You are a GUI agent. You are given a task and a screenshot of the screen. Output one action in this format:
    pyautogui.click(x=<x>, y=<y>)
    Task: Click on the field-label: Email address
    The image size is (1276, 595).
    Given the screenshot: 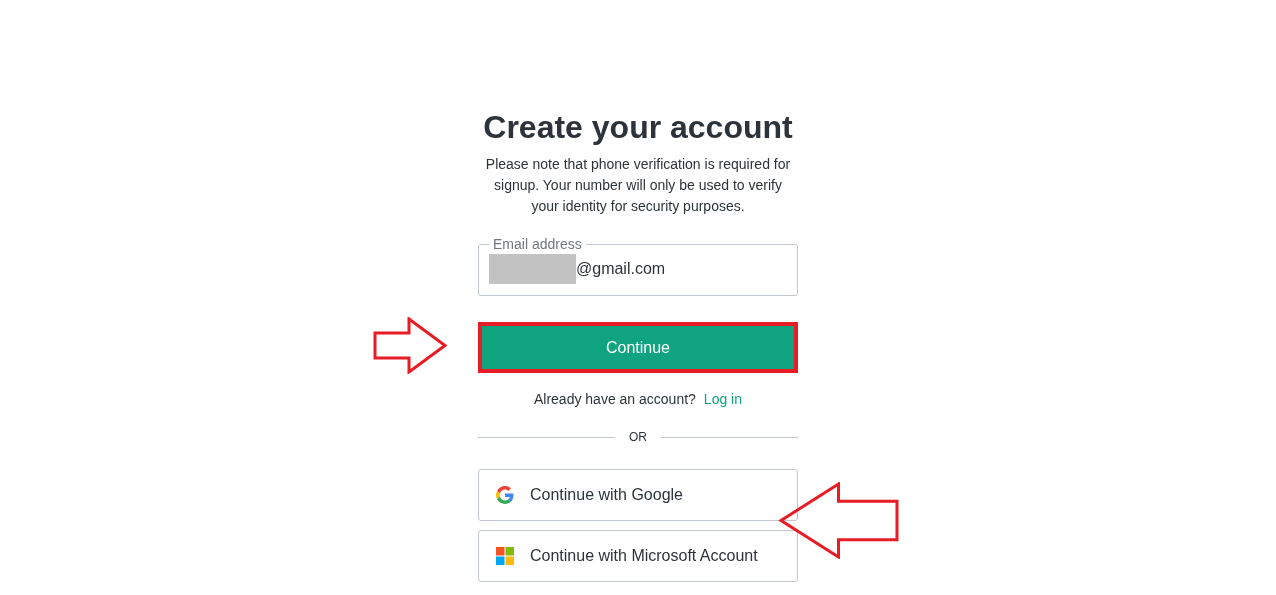 What is the action you would take?
    pyautogui.click(x=537, y=244)
    